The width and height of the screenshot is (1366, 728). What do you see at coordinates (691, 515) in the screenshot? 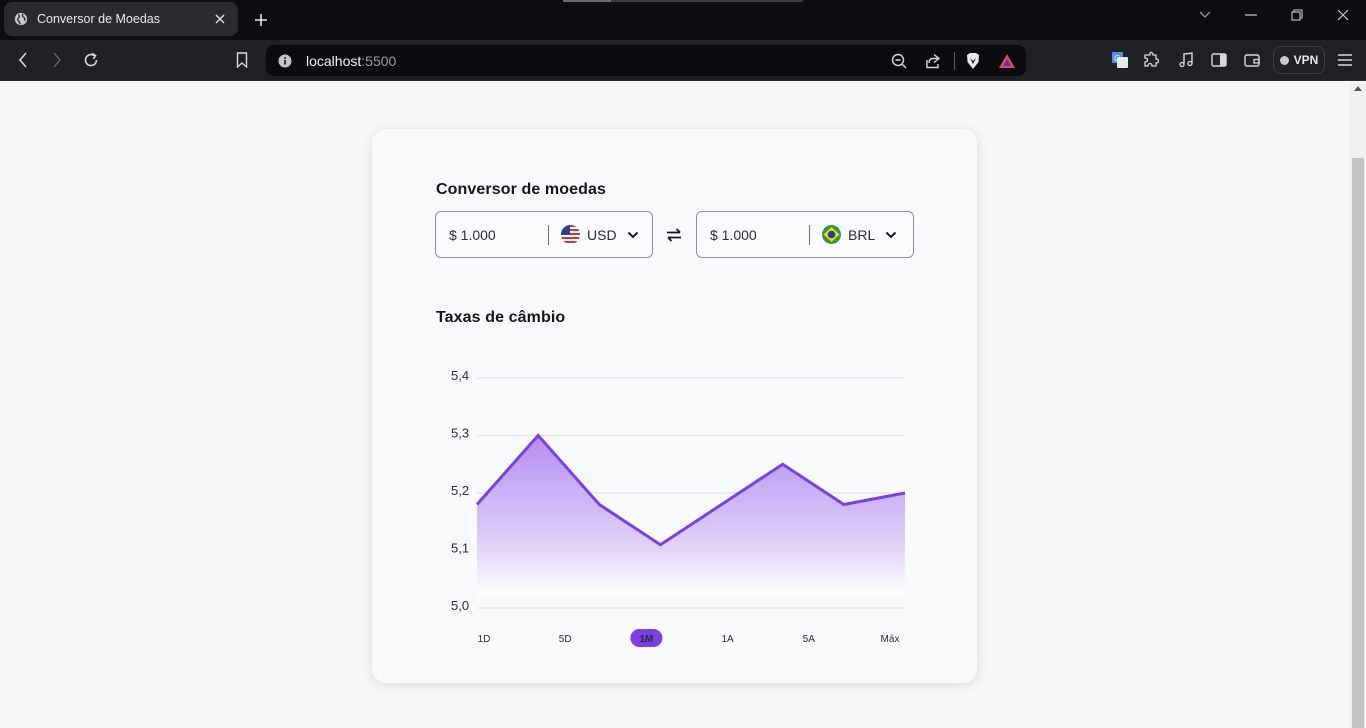
I see `series-area` at bounding box center [691, 515].